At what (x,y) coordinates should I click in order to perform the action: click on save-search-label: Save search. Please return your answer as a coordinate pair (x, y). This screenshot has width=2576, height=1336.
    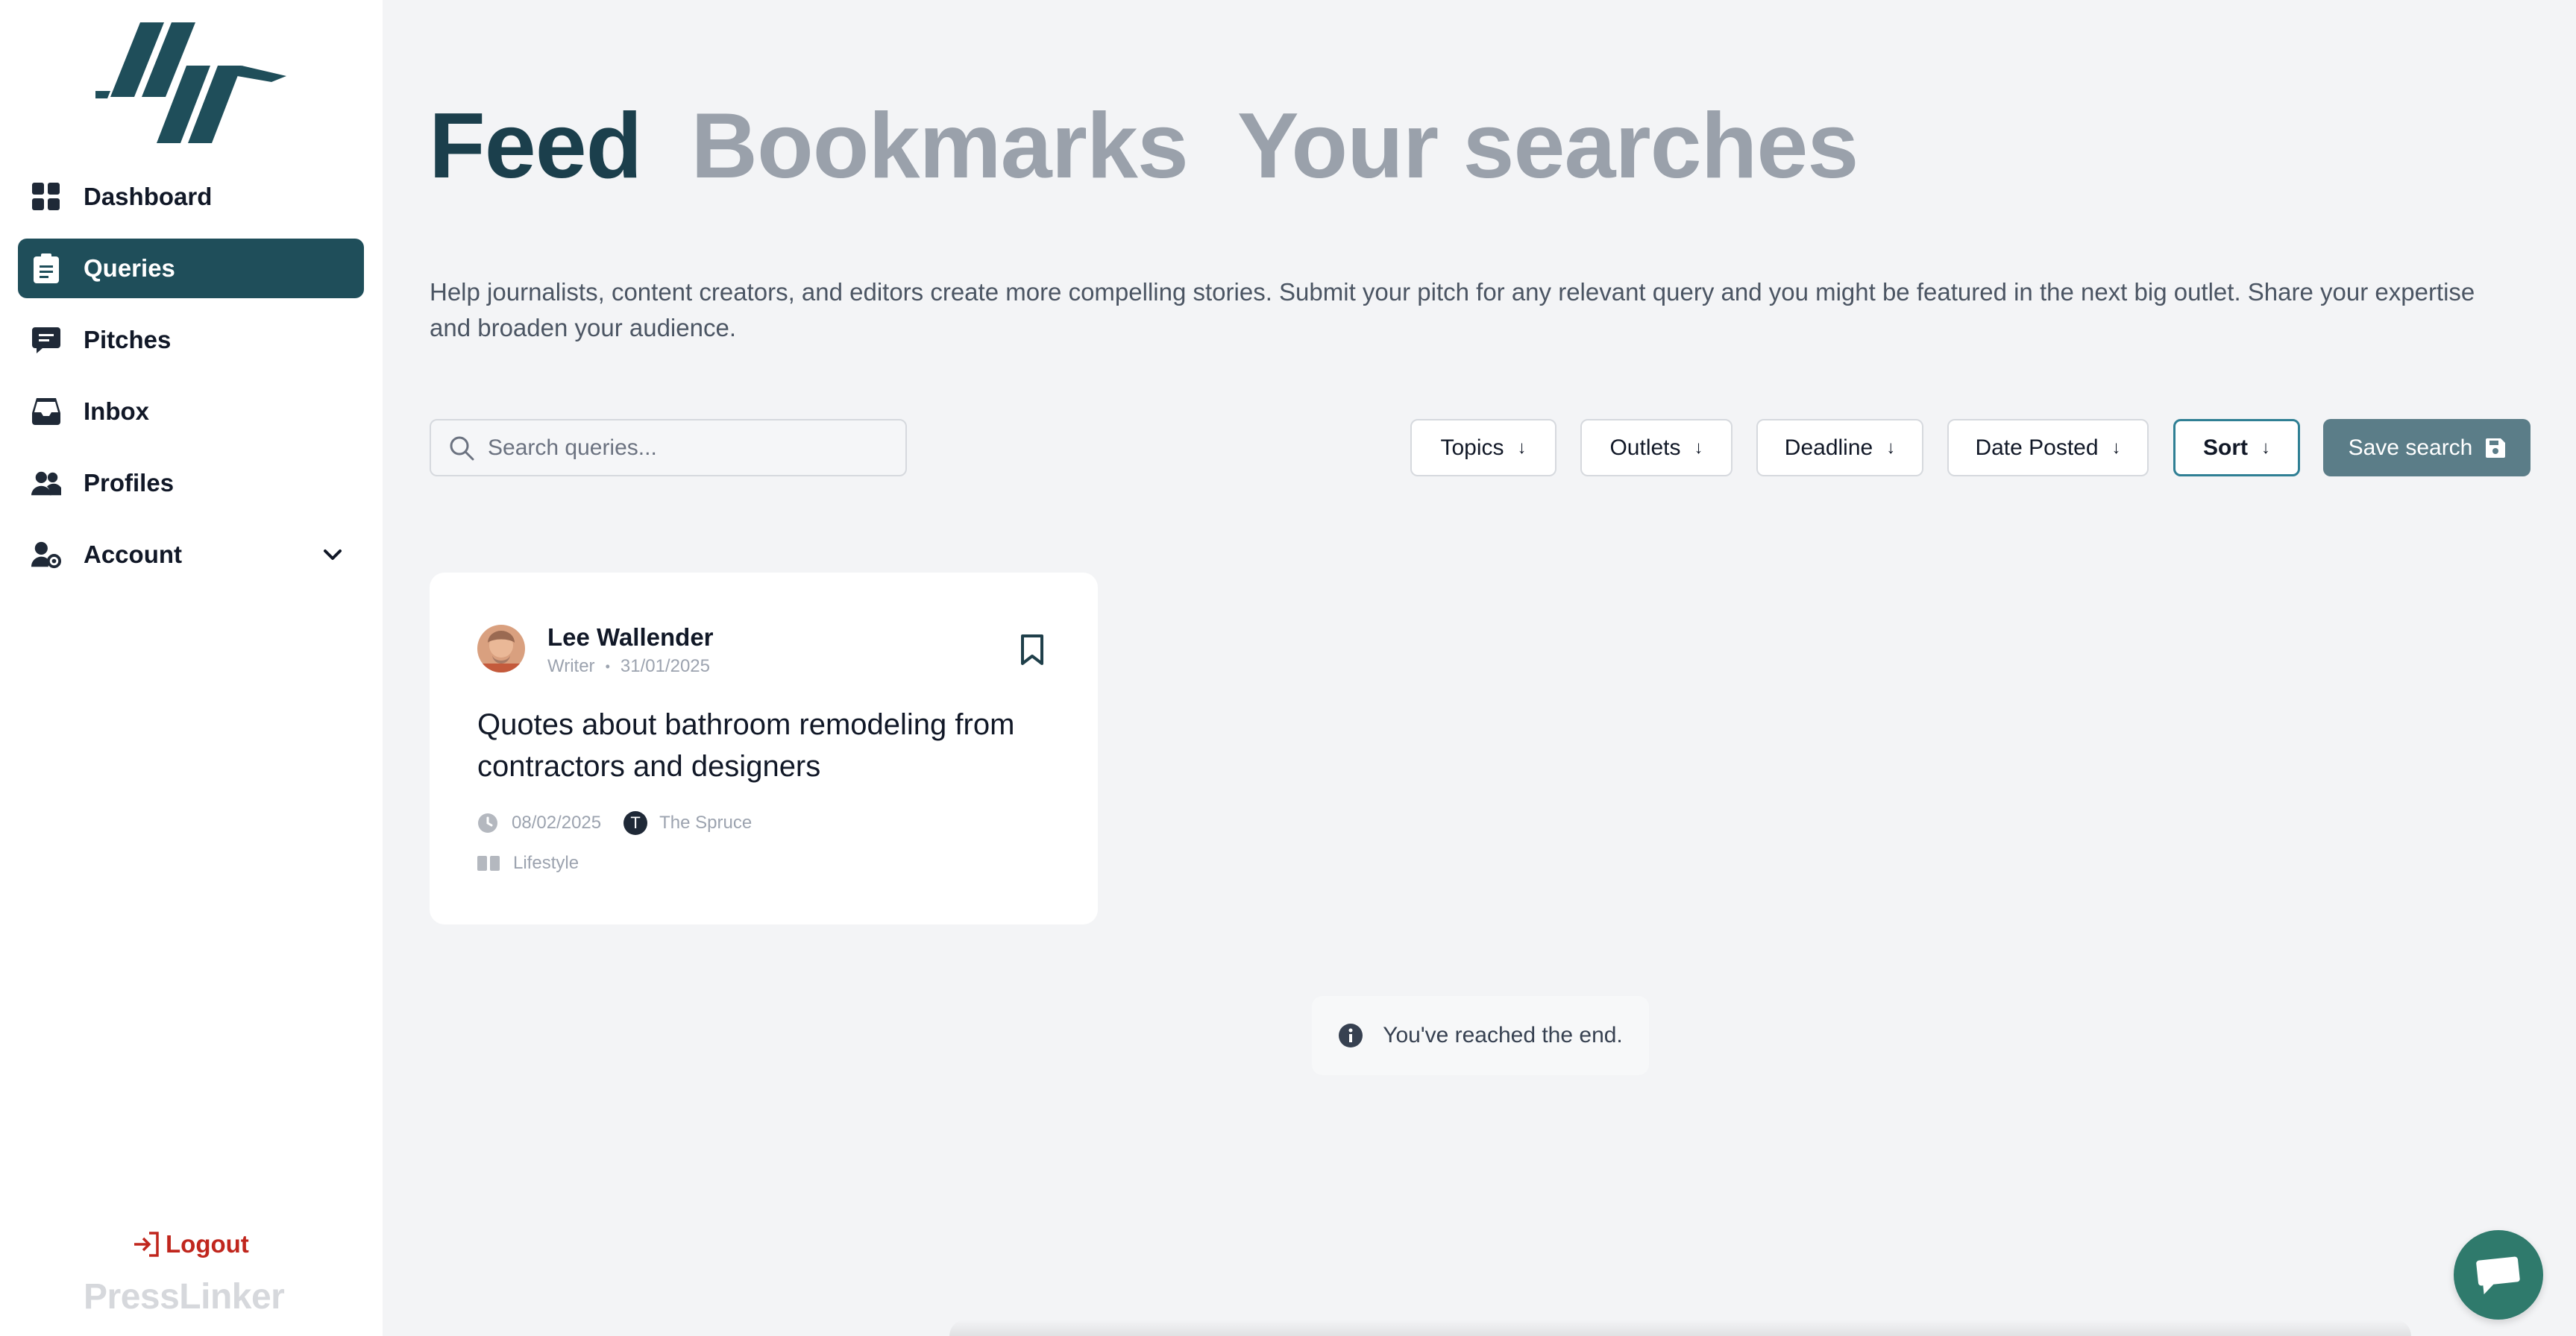
    Looking at the image, I should click on (2411, 447).